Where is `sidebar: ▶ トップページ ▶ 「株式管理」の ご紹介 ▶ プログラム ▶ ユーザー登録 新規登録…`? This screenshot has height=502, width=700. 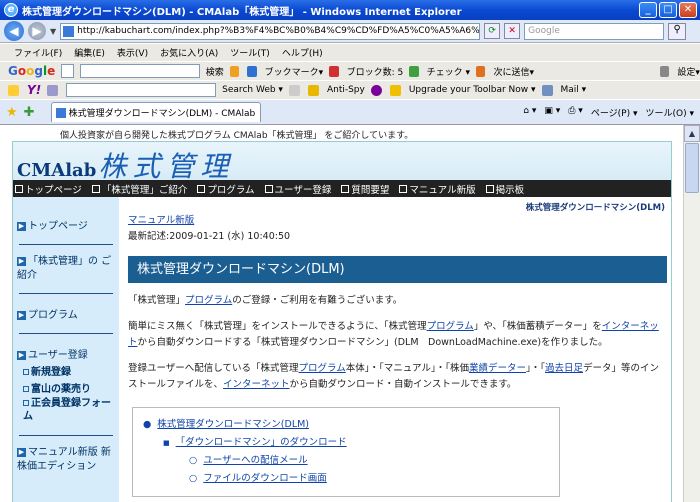
sidebar: ▶ トップページ ▶ 「株式管理」の ご紹介 ▶ プログラム ▶ ユーザー登録 新規登録… is located at coordinates (66, 349).